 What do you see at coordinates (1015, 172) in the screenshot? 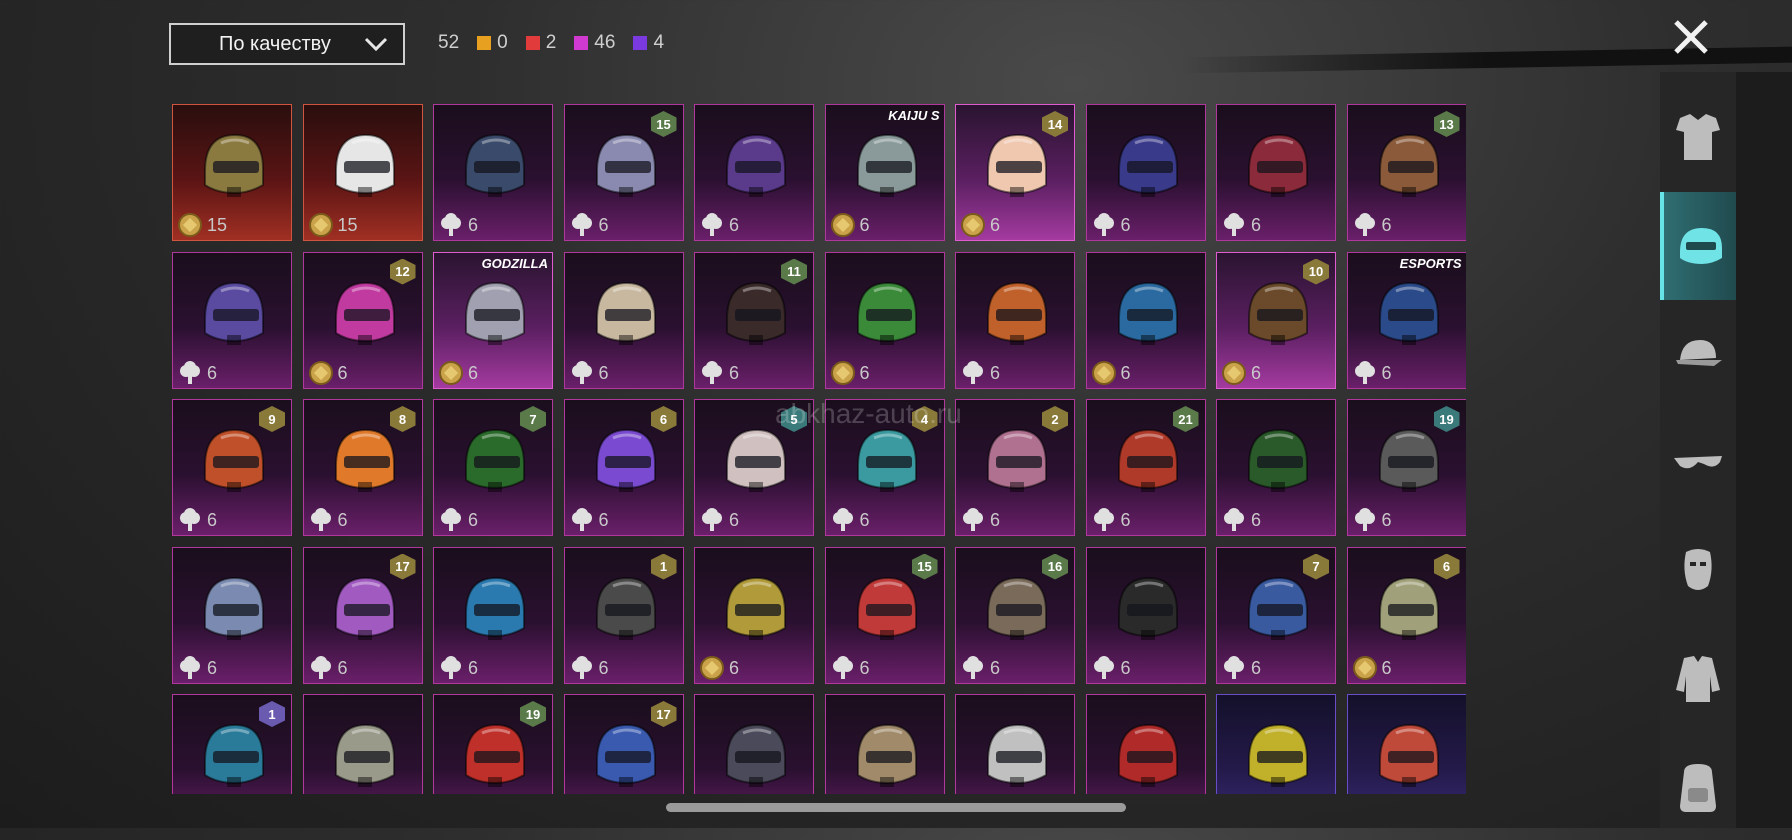
I see `helmet-item-card: 6 14` at bounding box center [1015, 172].